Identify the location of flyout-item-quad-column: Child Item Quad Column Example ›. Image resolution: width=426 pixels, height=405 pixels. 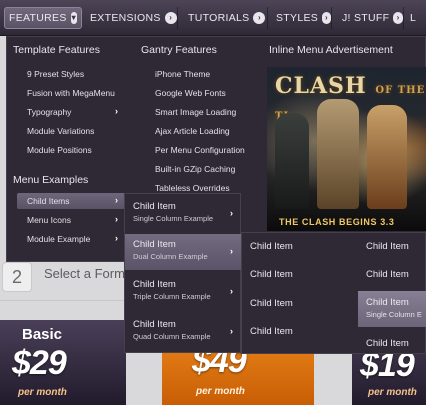
(183, 332).